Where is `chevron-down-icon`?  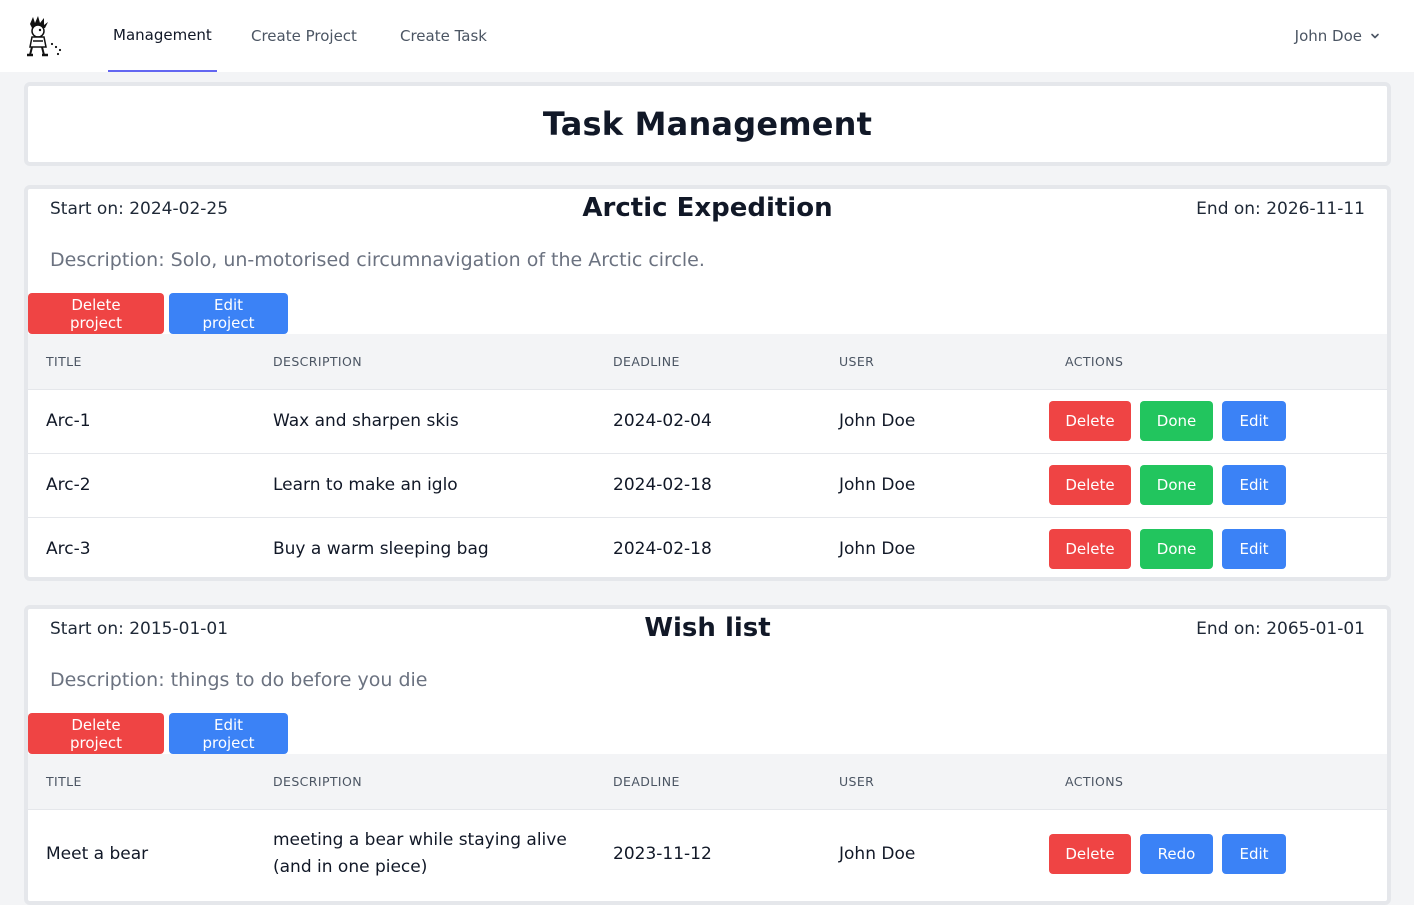 chevron-down-icon is located at coordinates (1375, 36).